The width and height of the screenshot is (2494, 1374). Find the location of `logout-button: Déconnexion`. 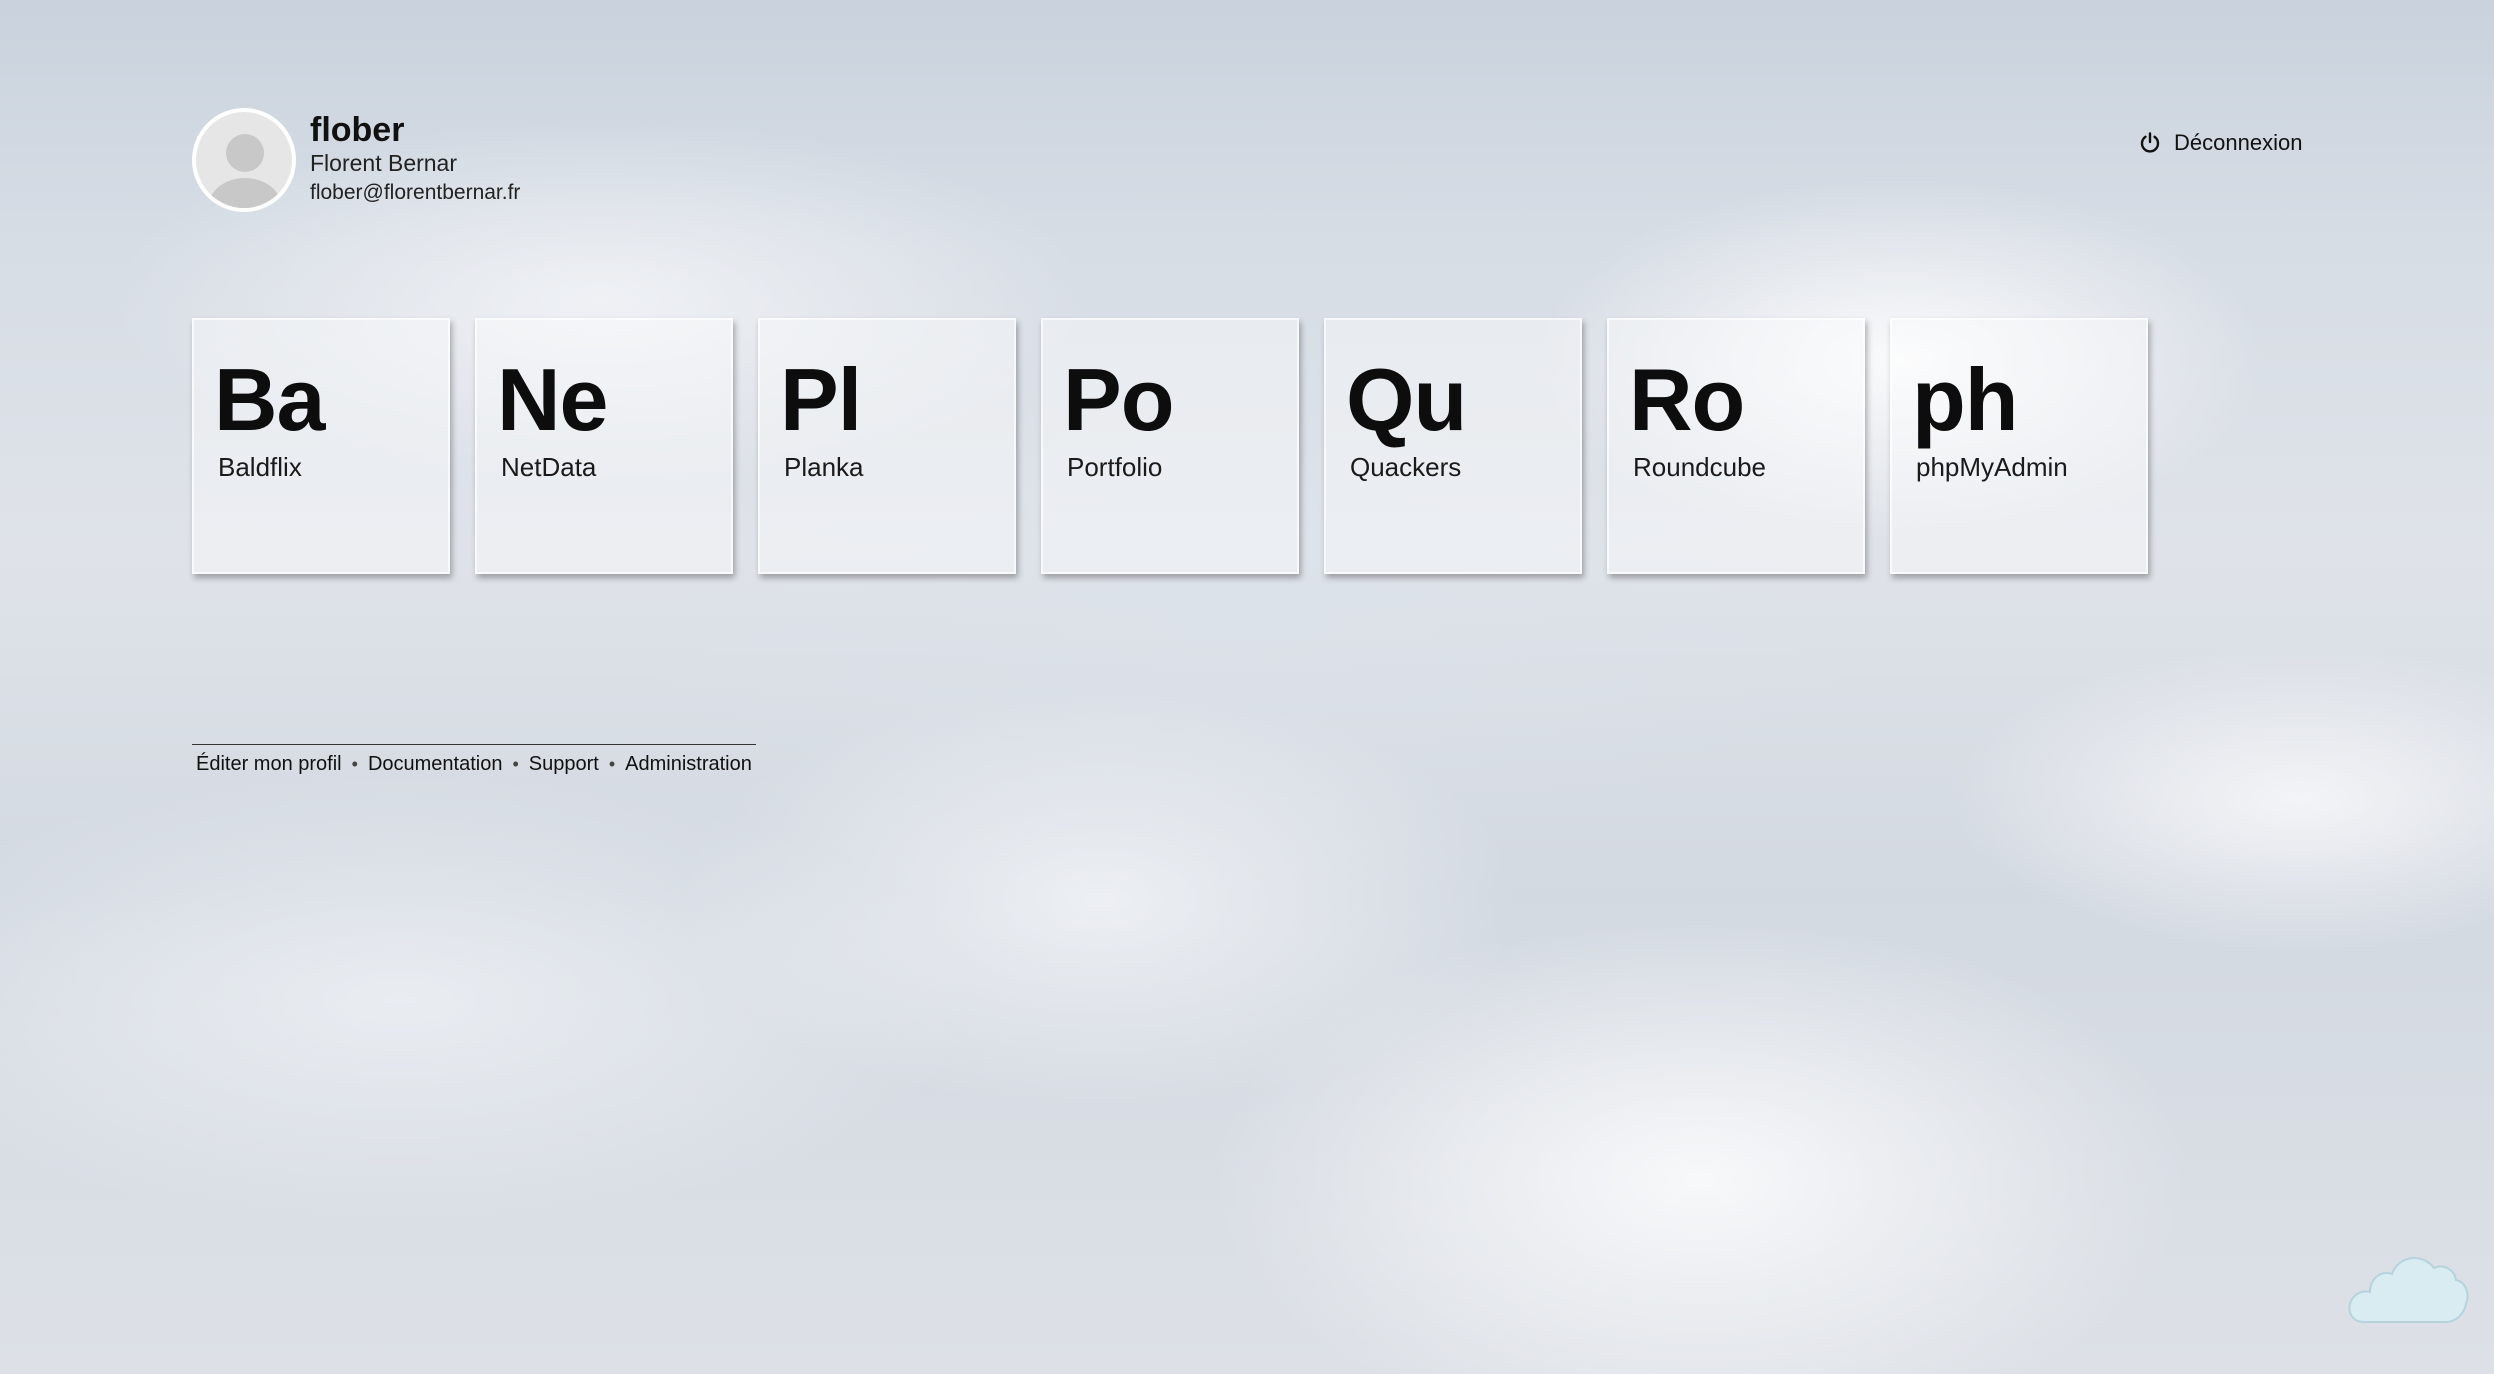

logout-button: Déconnexion is located at coordinates (2220, 143).